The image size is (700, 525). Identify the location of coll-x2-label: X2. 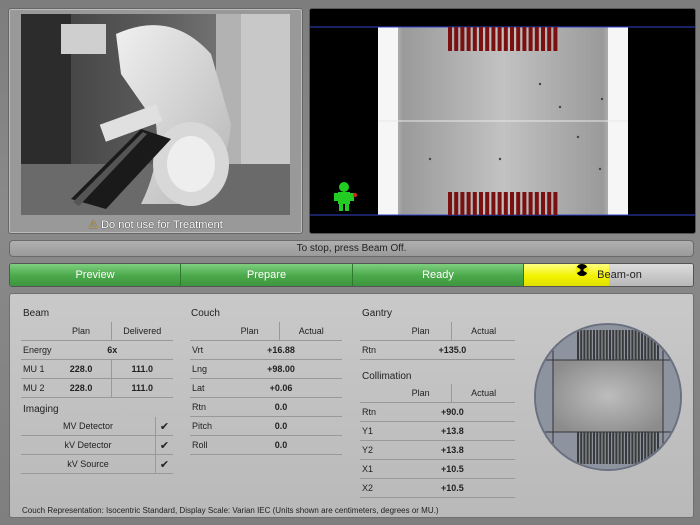
(375, 488).